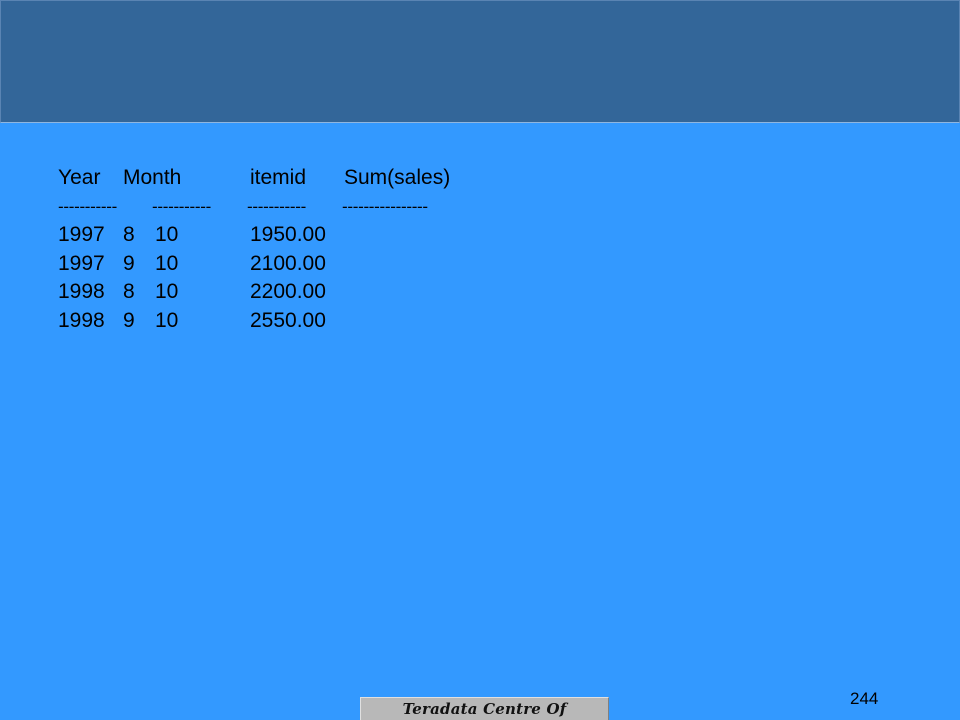 This screenshot has width=960, height=720. What do you see at coordinates (79, 177) in the screenshot?
I see `column-header-year: Year` at bounding box center [79, 177].